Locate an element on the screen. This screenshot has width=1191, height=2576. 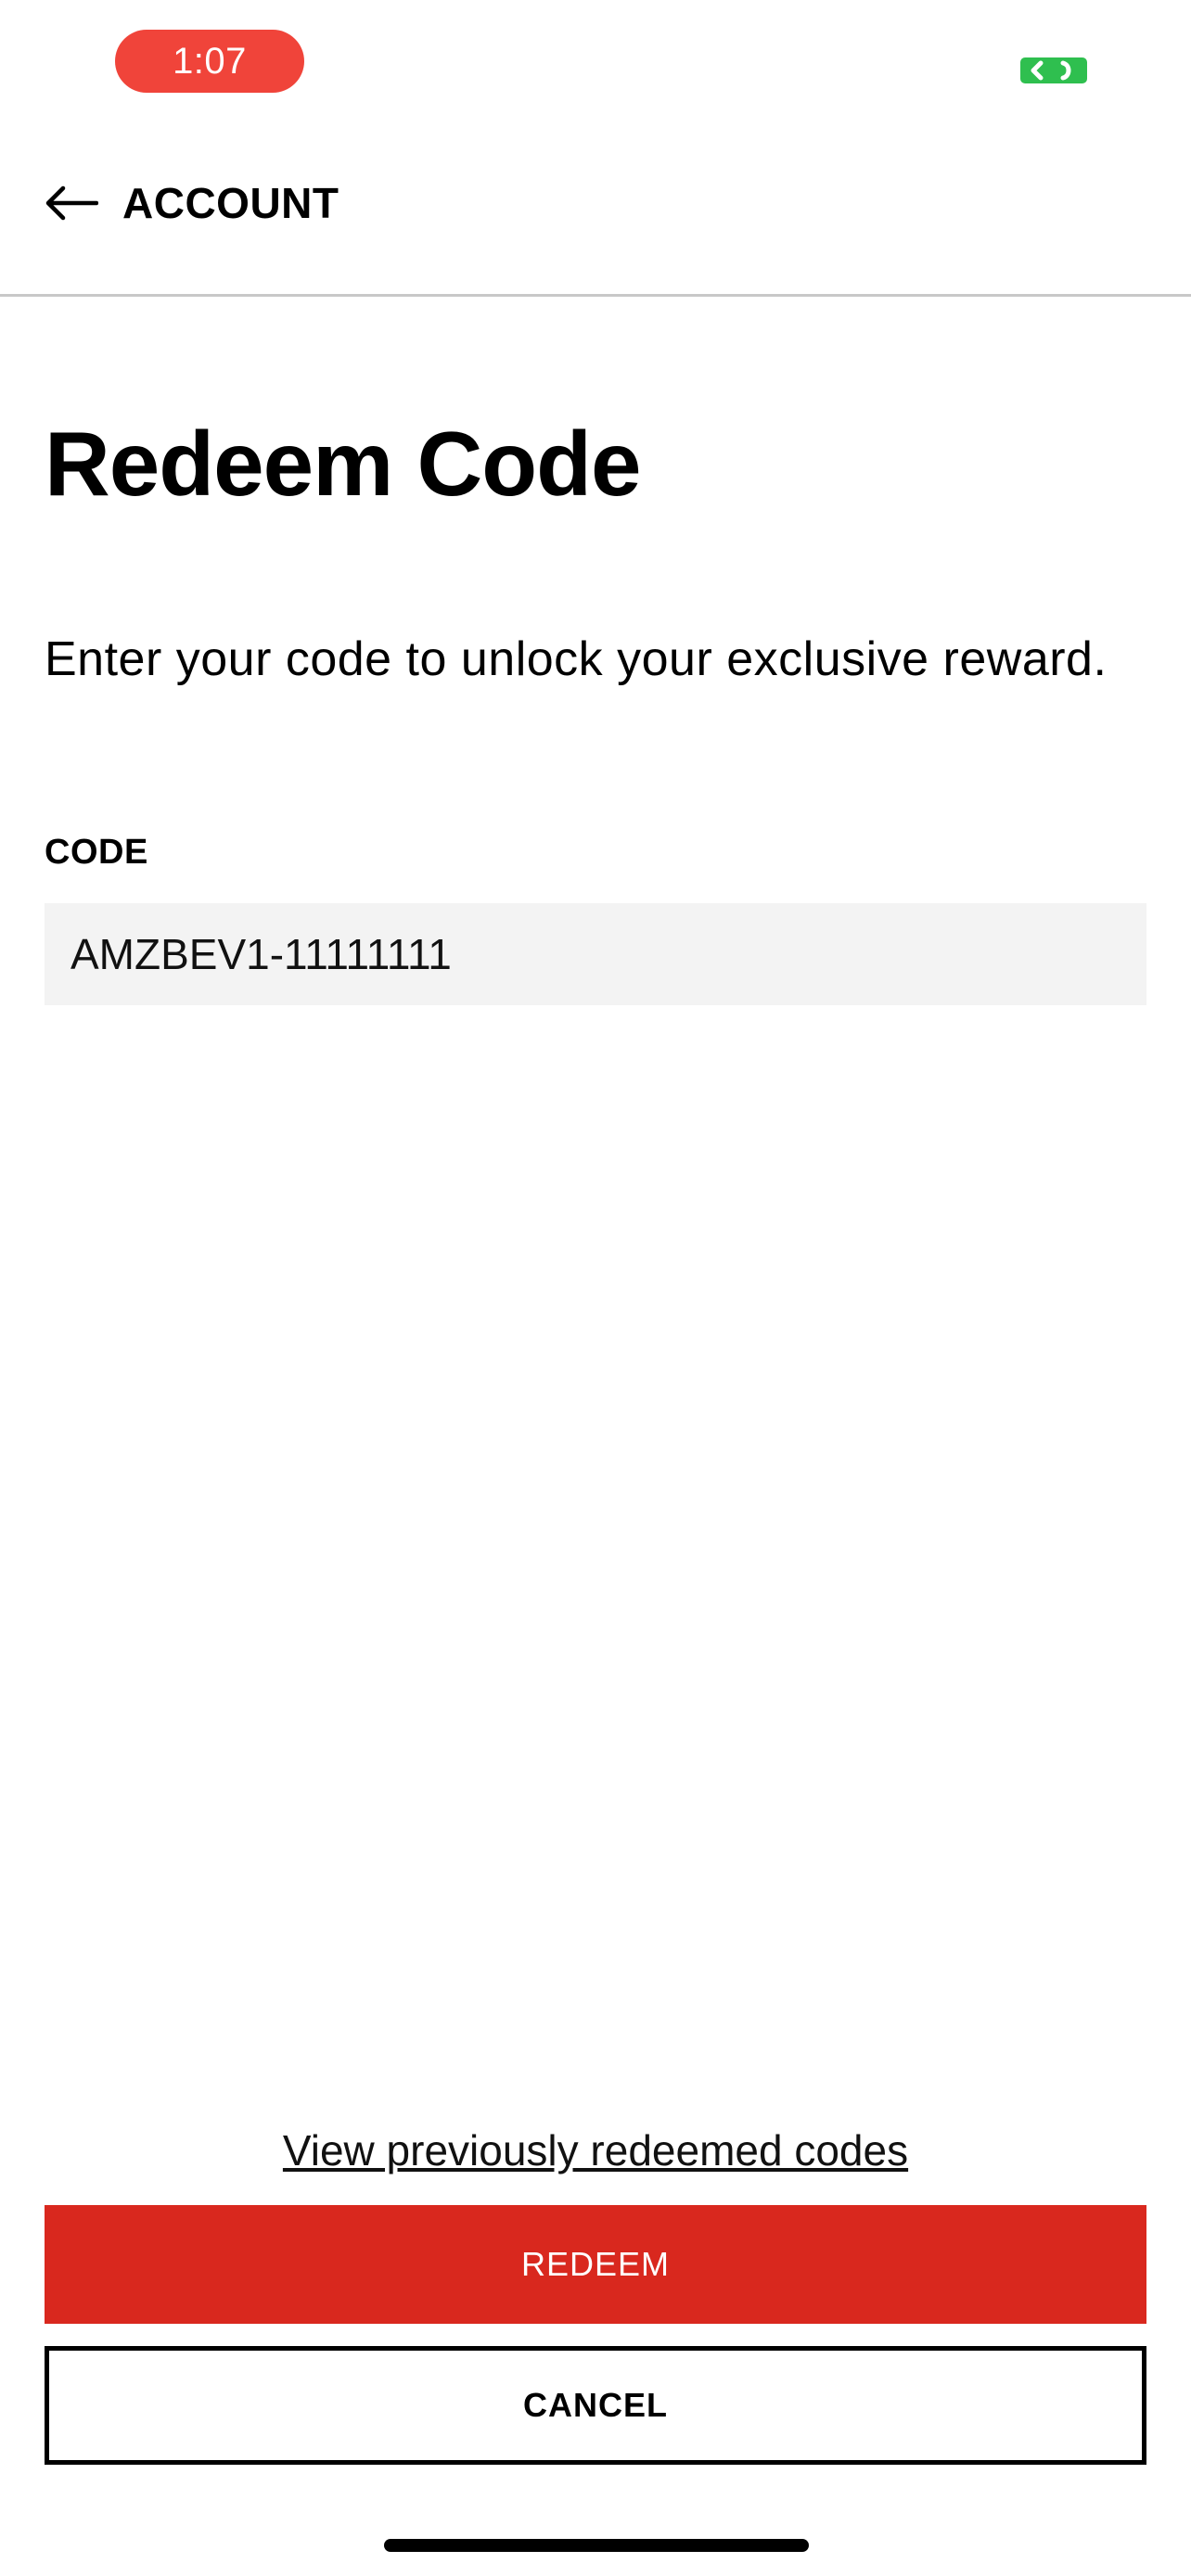
redeem-button: REDEEM is located at coordinates (595, 2264).